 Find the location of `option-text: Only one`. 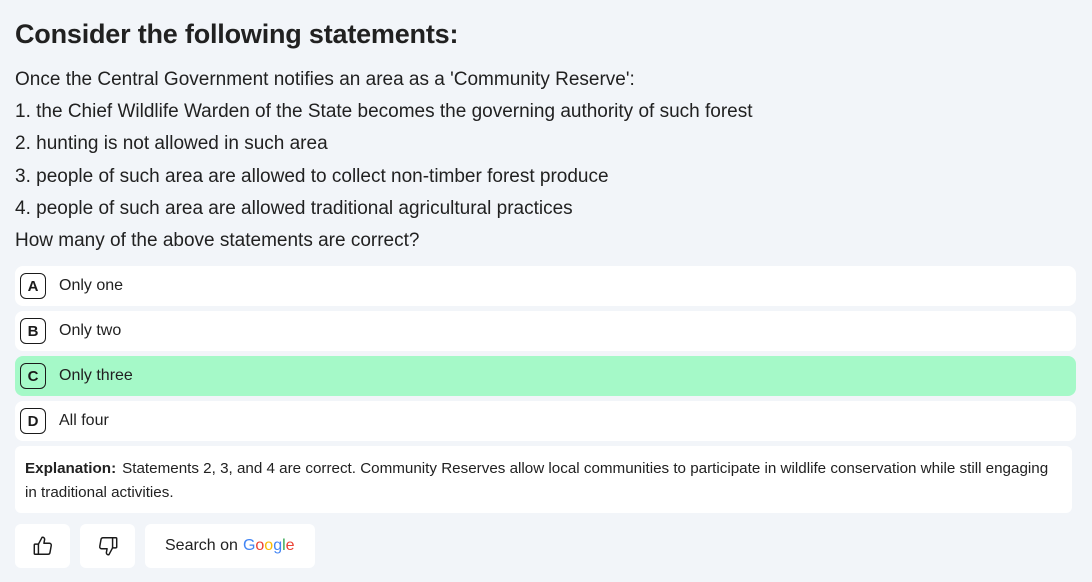

option-text: Only one is located at coordinates (91, 285).